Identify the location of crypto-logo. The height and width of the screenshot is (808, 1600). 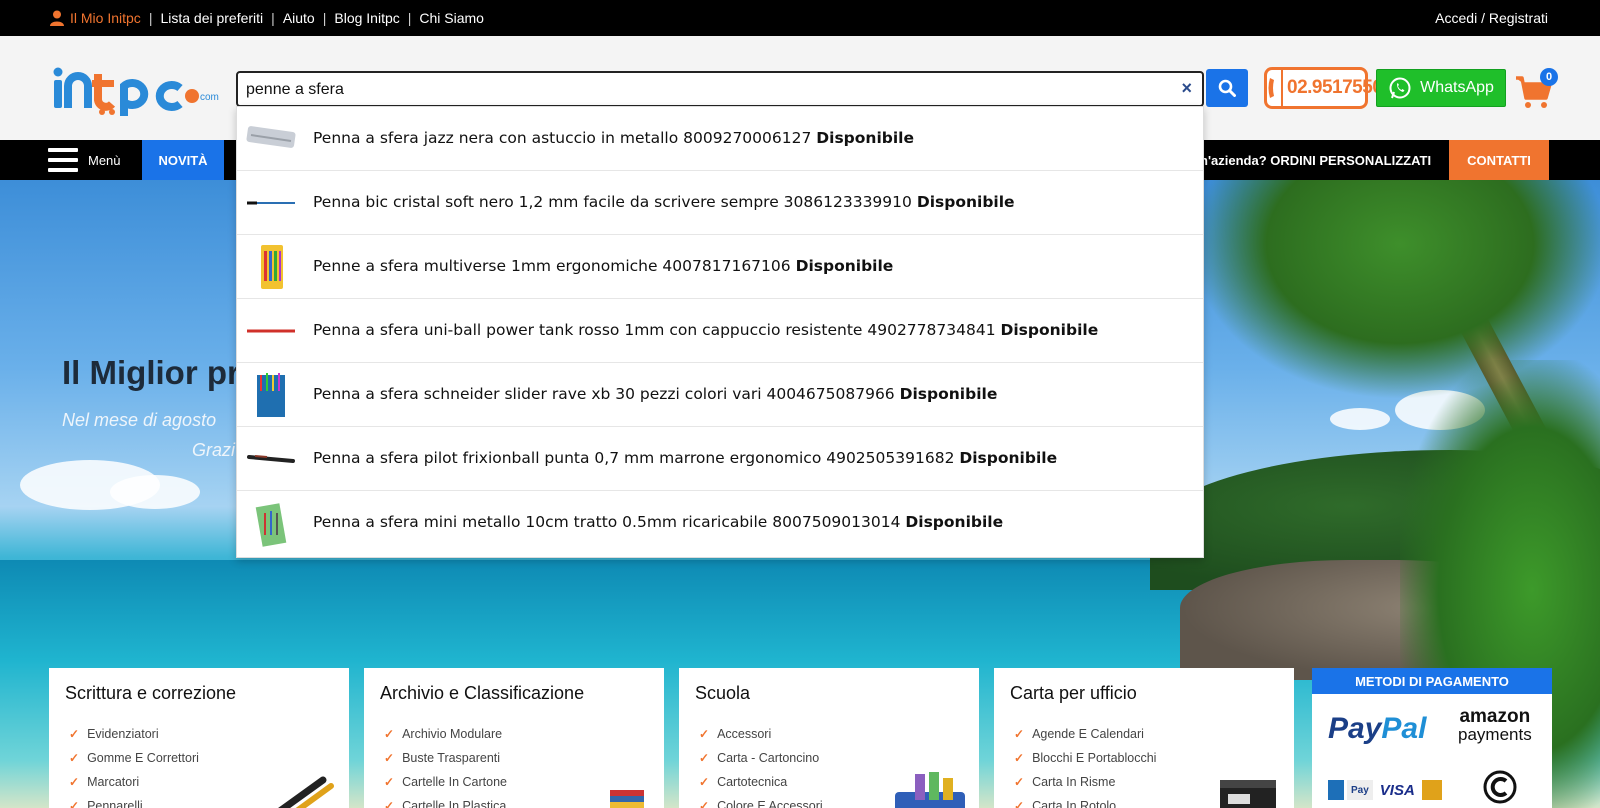
(1500, 787).